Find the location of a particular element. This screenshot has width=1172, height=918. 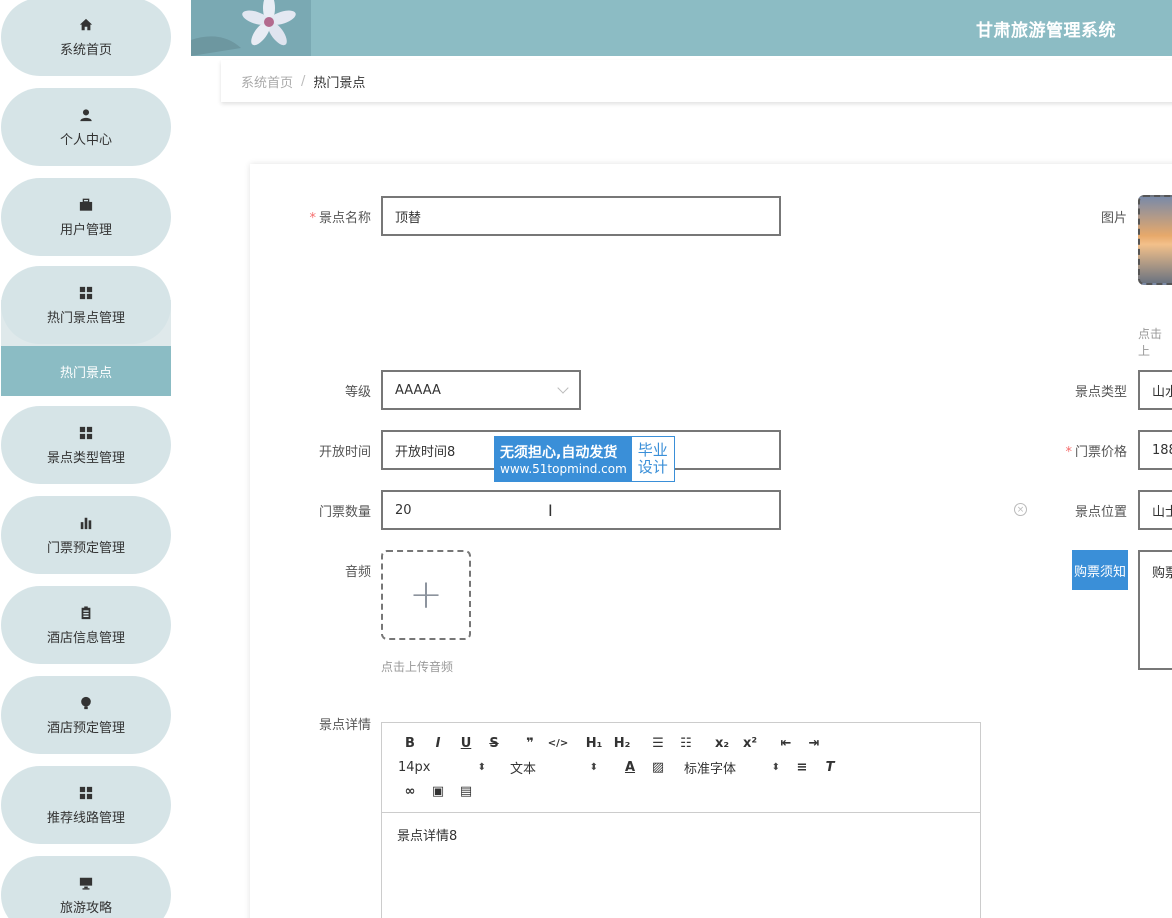

link-icon: ∞ is located at coordinates (410, 791).